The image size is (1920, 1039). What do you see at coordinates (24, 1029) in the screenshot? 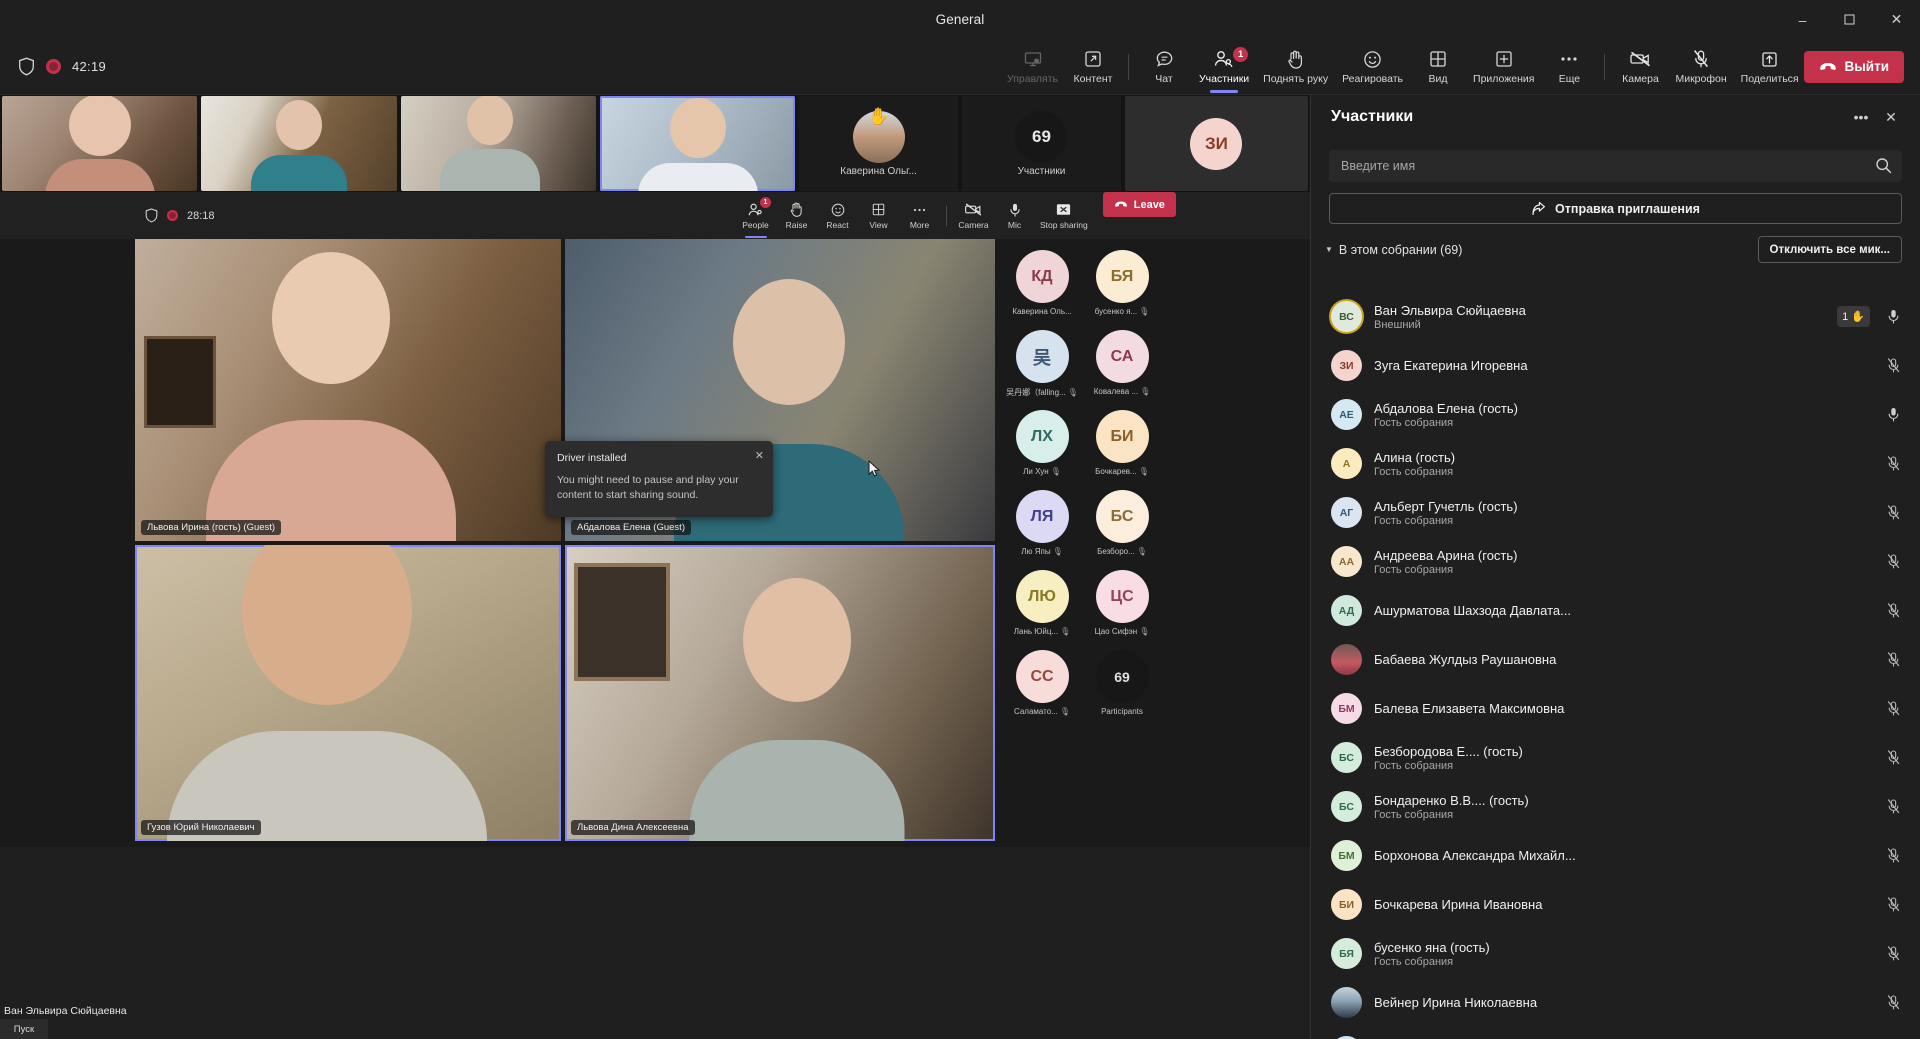
I see `windows-start-button: Пуск` at bounding box center [24, 1029].